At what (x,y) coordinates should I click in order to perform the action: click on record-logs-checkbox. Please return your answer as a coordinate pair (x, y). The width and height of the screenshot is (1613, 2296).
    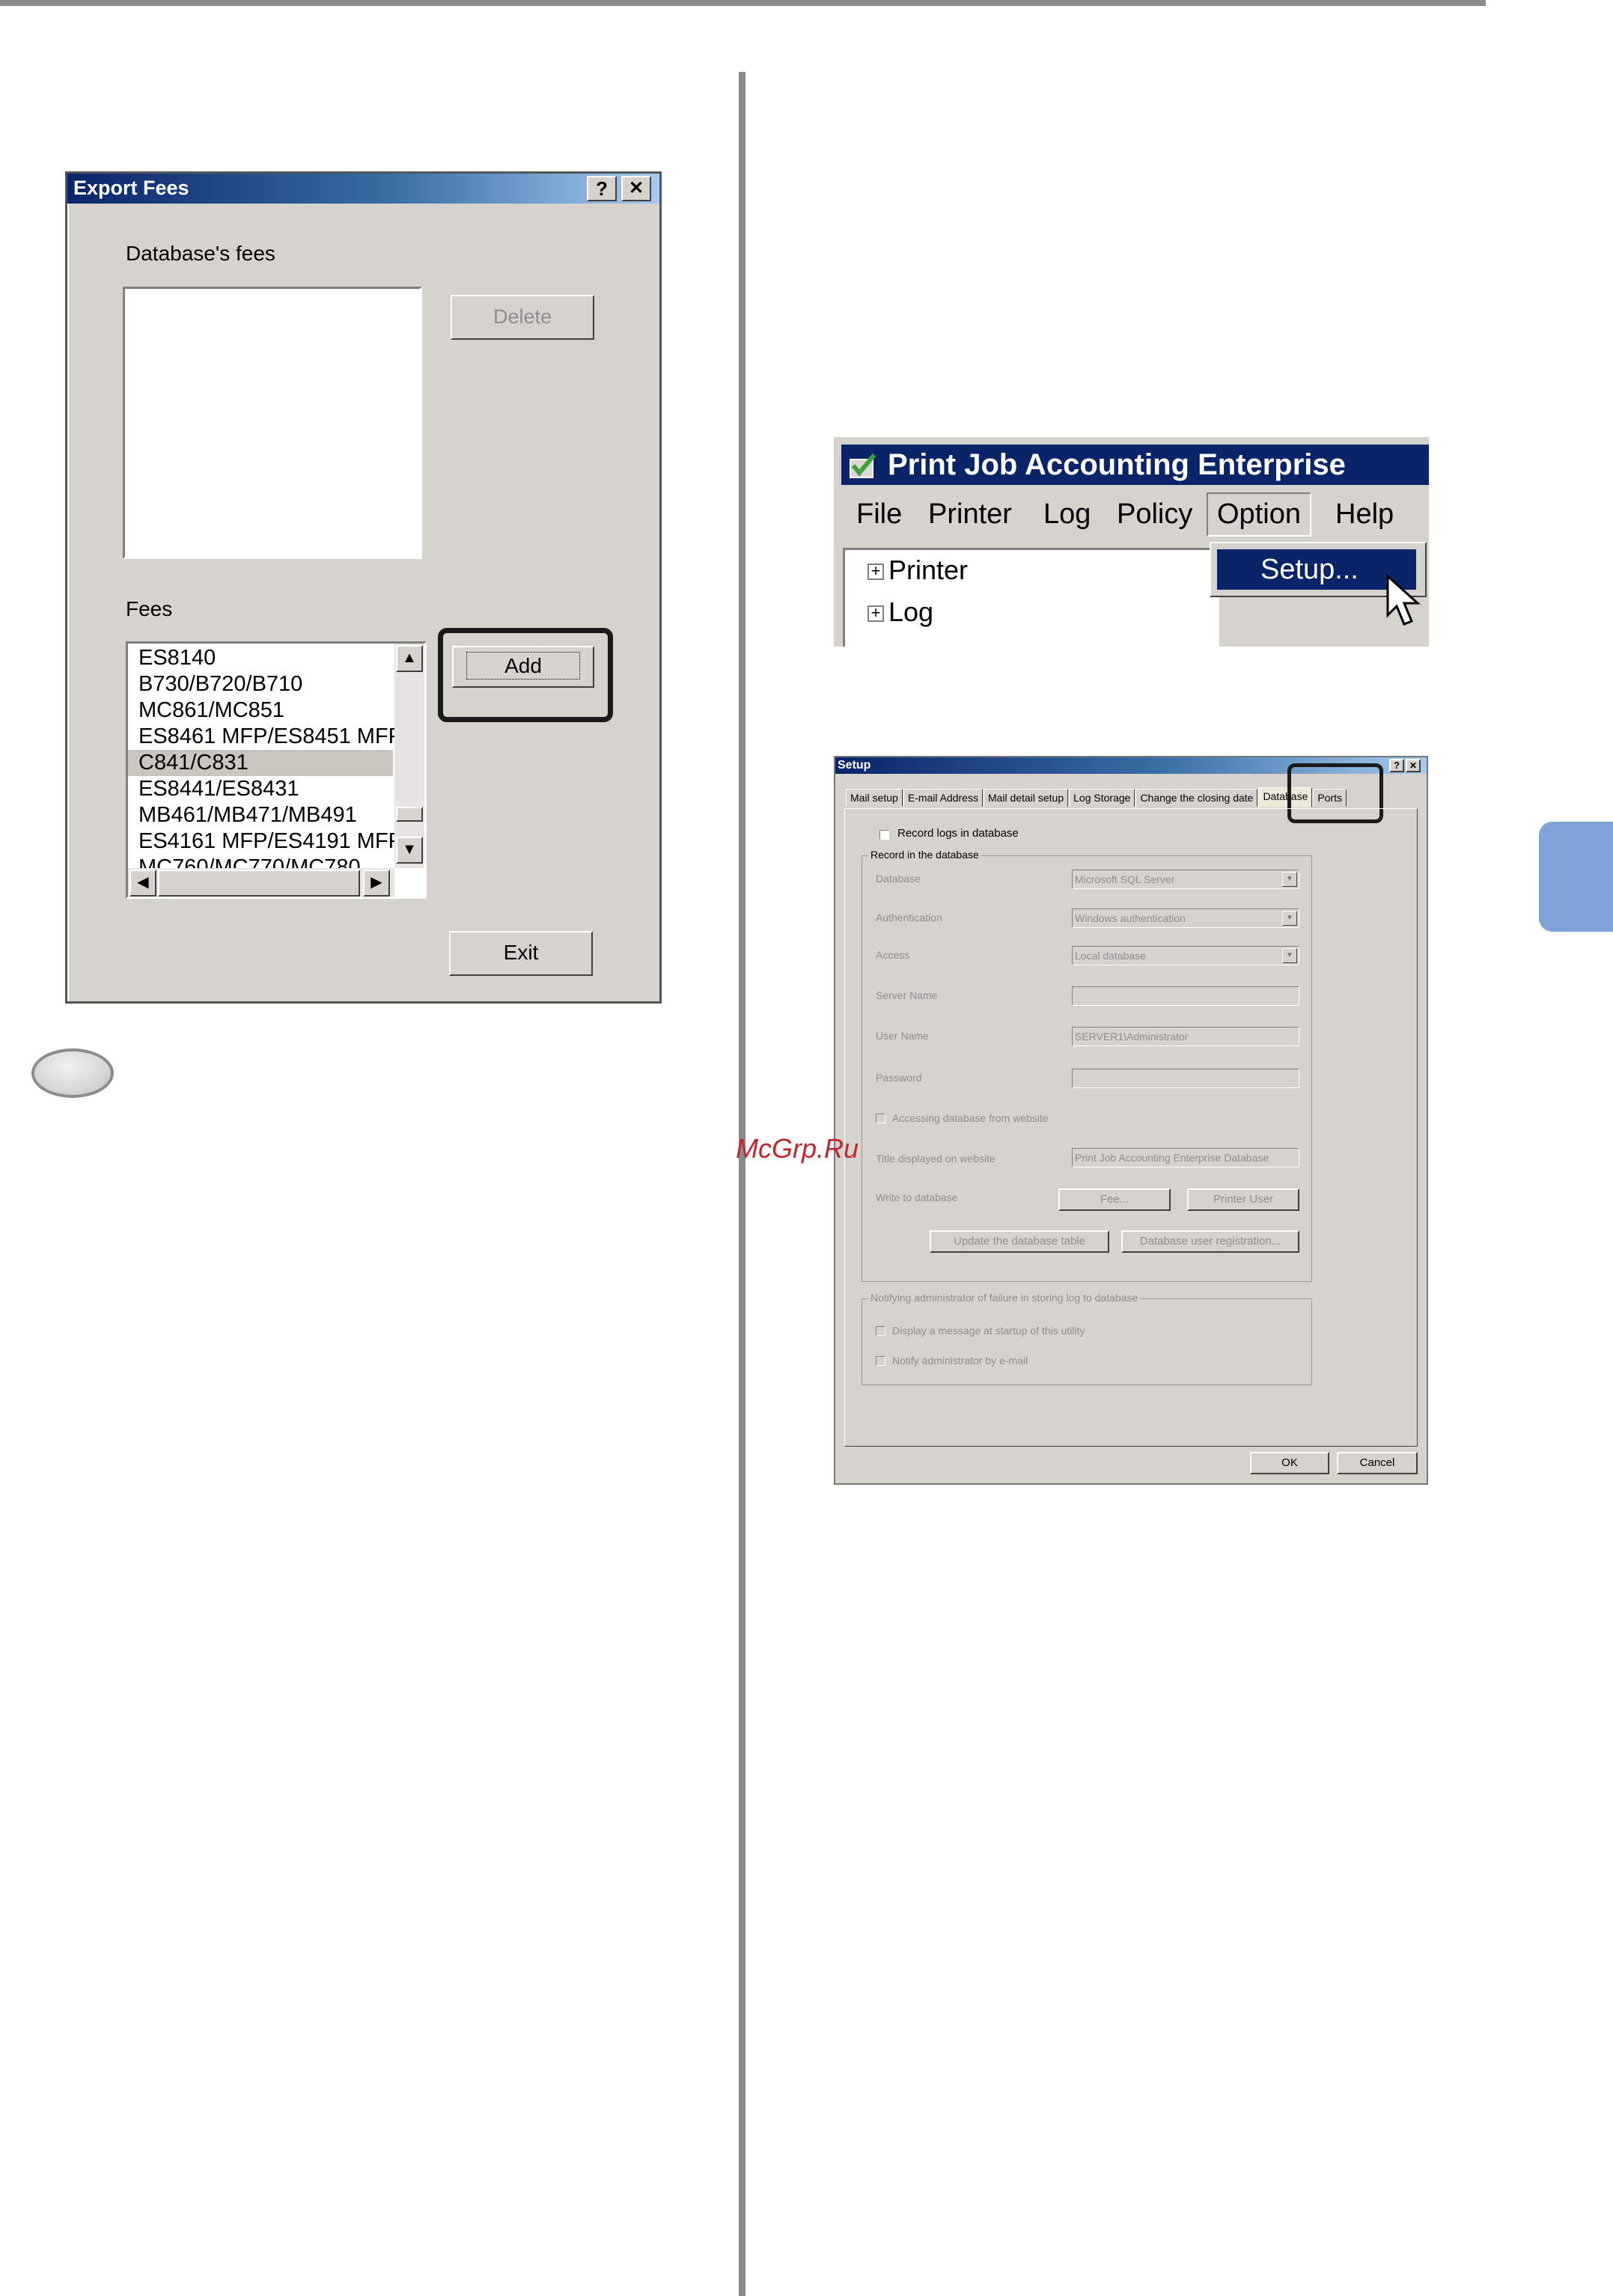
    Looking at the image, I should click on (884, 835).